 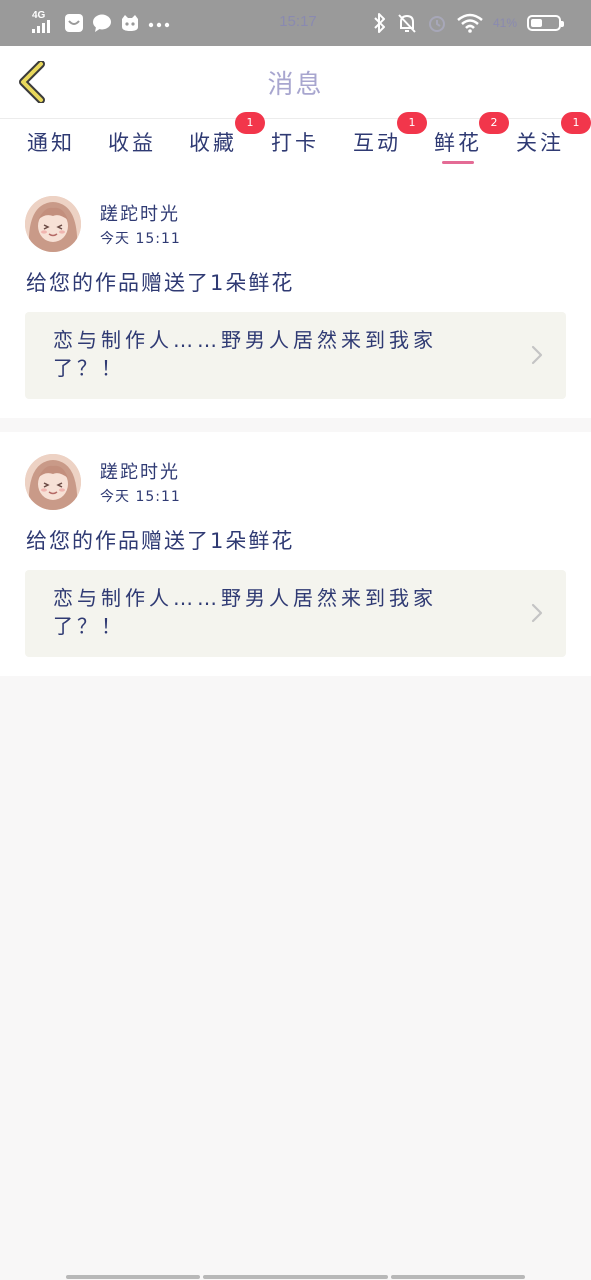 I want to click on cat-app-icon, so click(x=130, y=23).